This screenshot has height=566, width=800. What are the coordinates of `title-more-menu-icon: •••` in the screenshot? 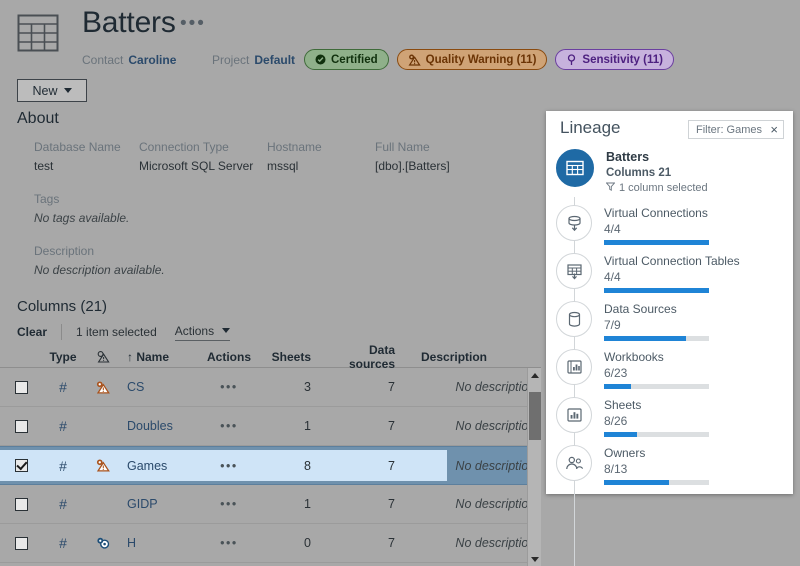 It's located at (193, 23).